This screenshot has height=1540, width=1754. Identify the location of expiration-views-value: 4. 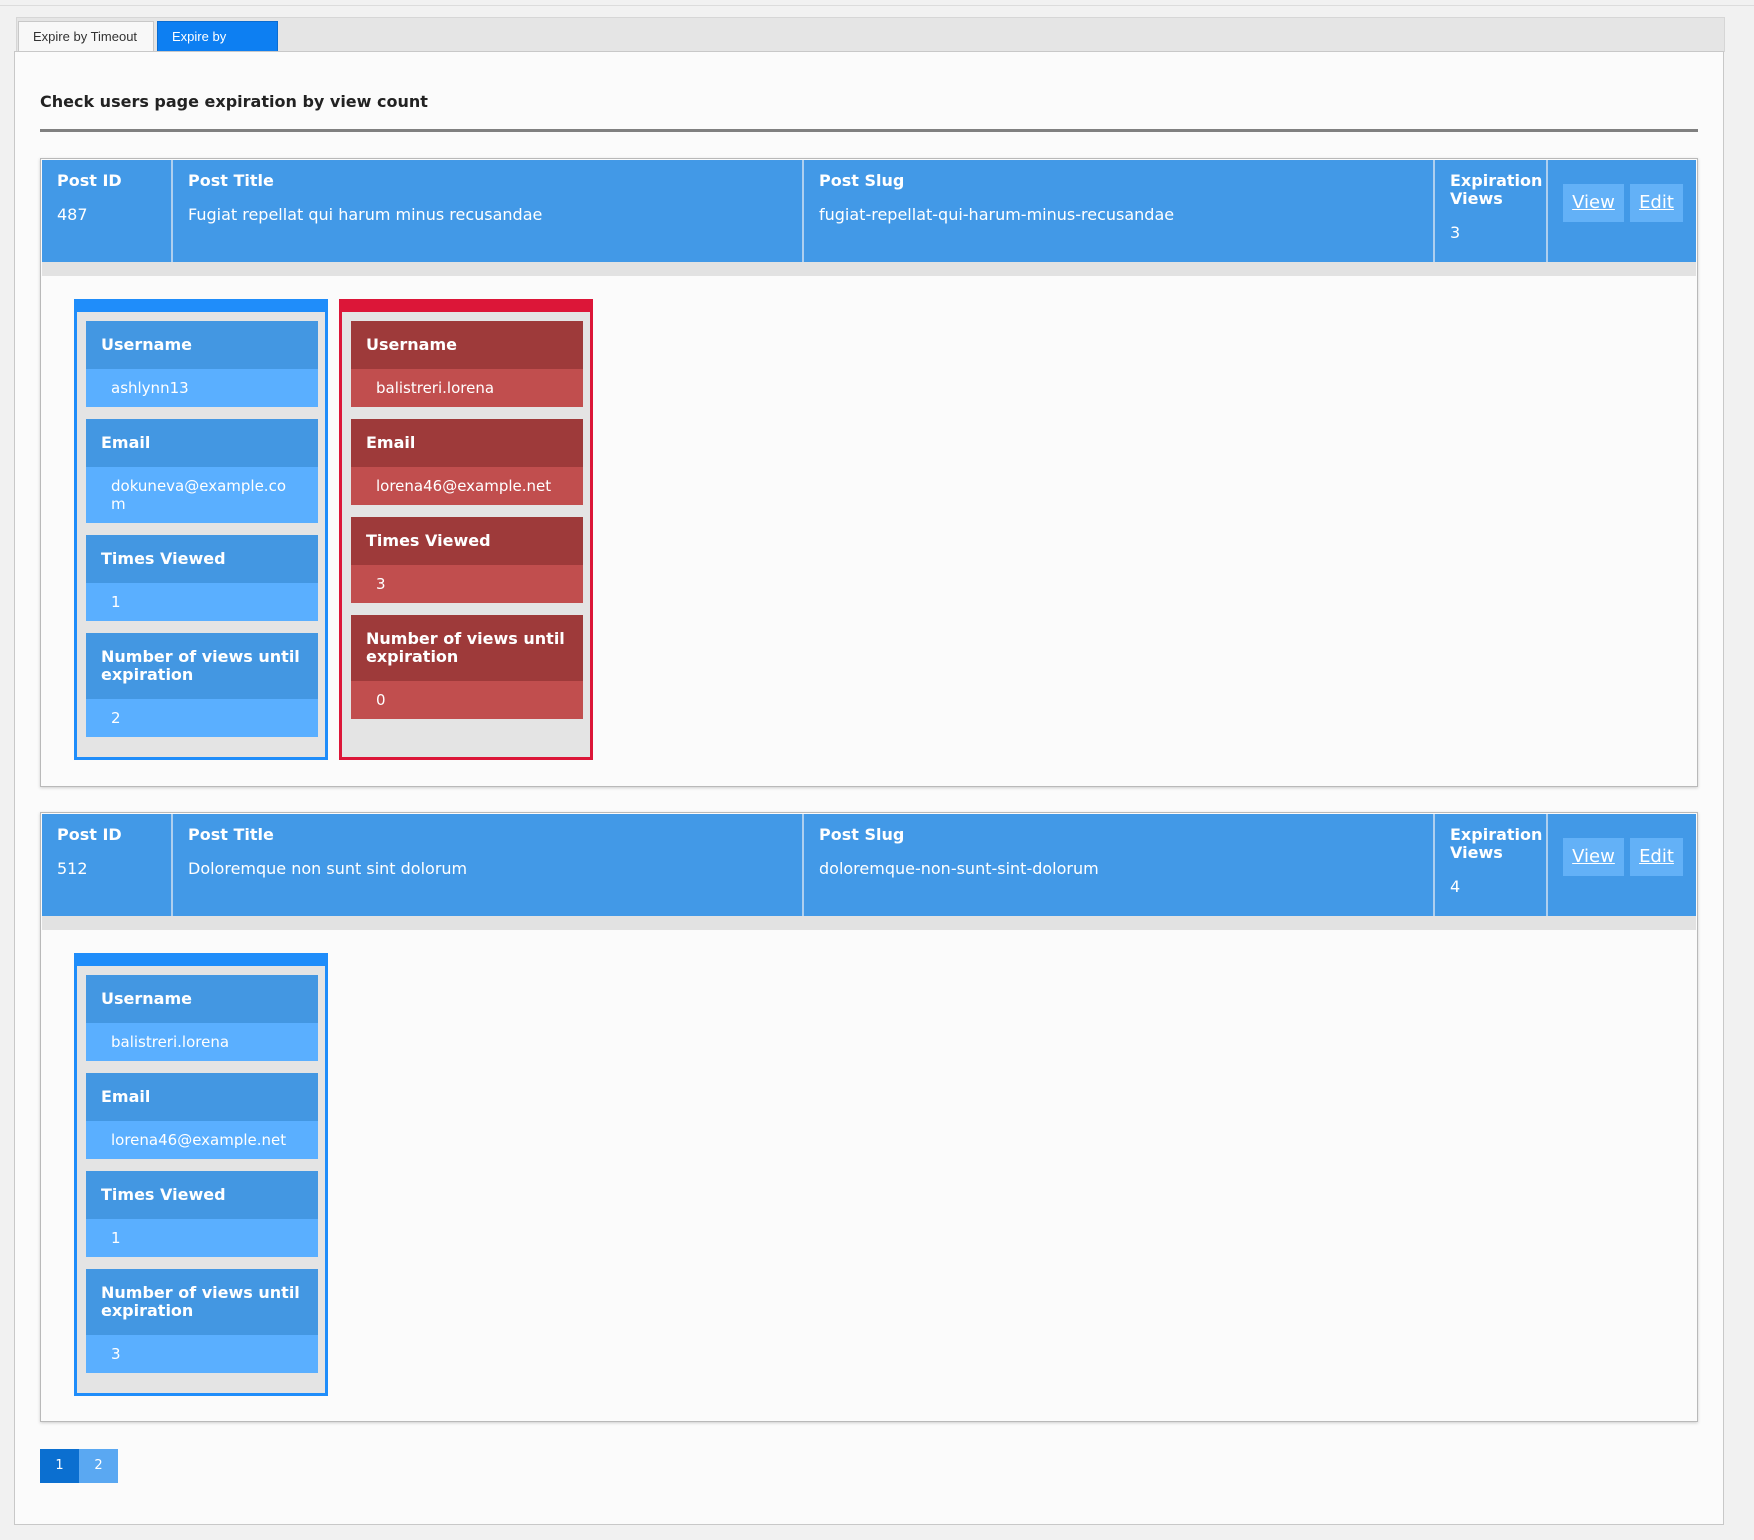
(1455, 886).